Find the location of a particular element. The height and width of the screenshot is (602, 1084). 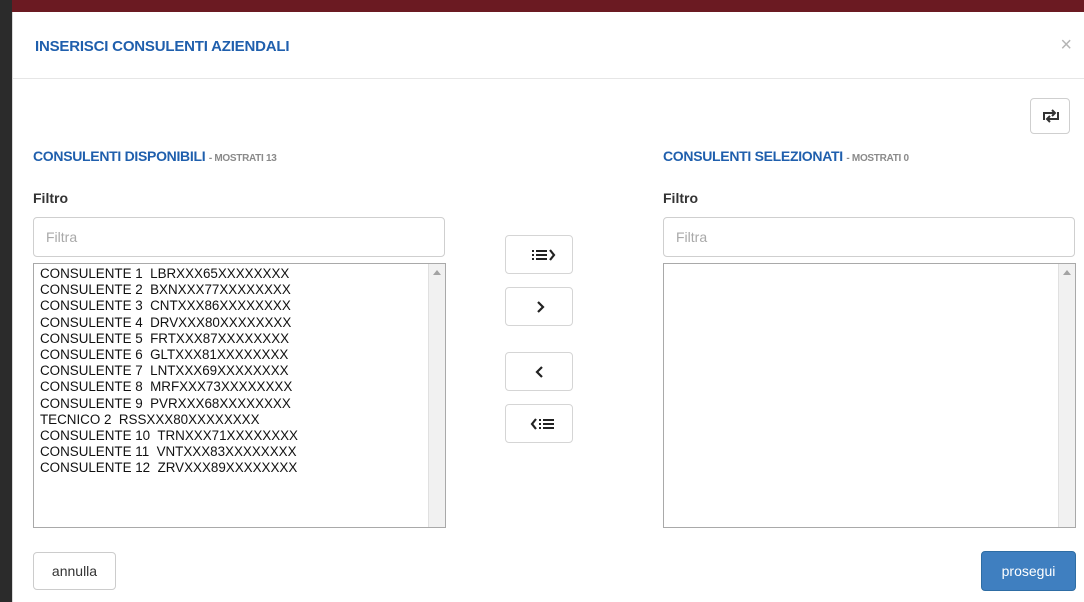

list-item: CONSULENTE 2 BXNXXX77XXXXXXXX is located at coordinates (242, 290).